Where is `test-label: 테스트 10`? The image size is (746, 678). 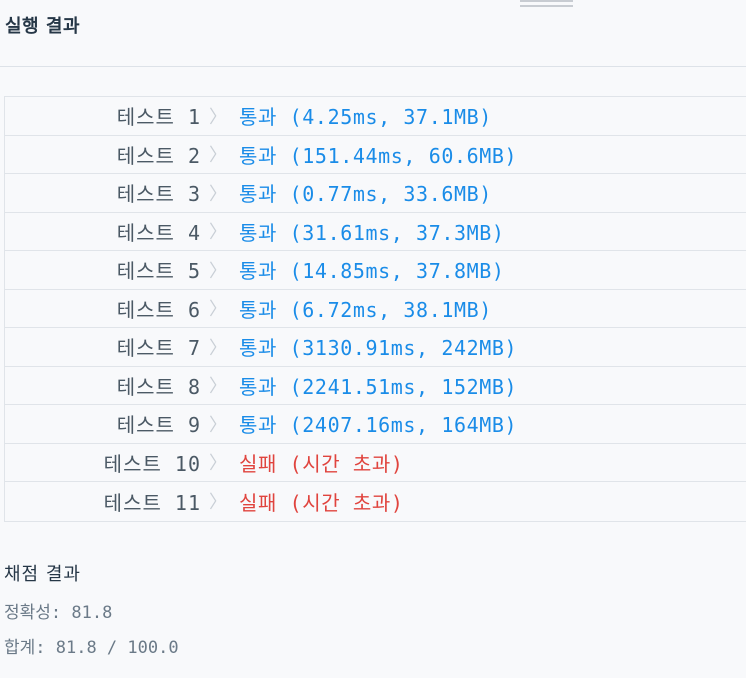
test-label: 테스트 10 is located at coordinates (152, 463).